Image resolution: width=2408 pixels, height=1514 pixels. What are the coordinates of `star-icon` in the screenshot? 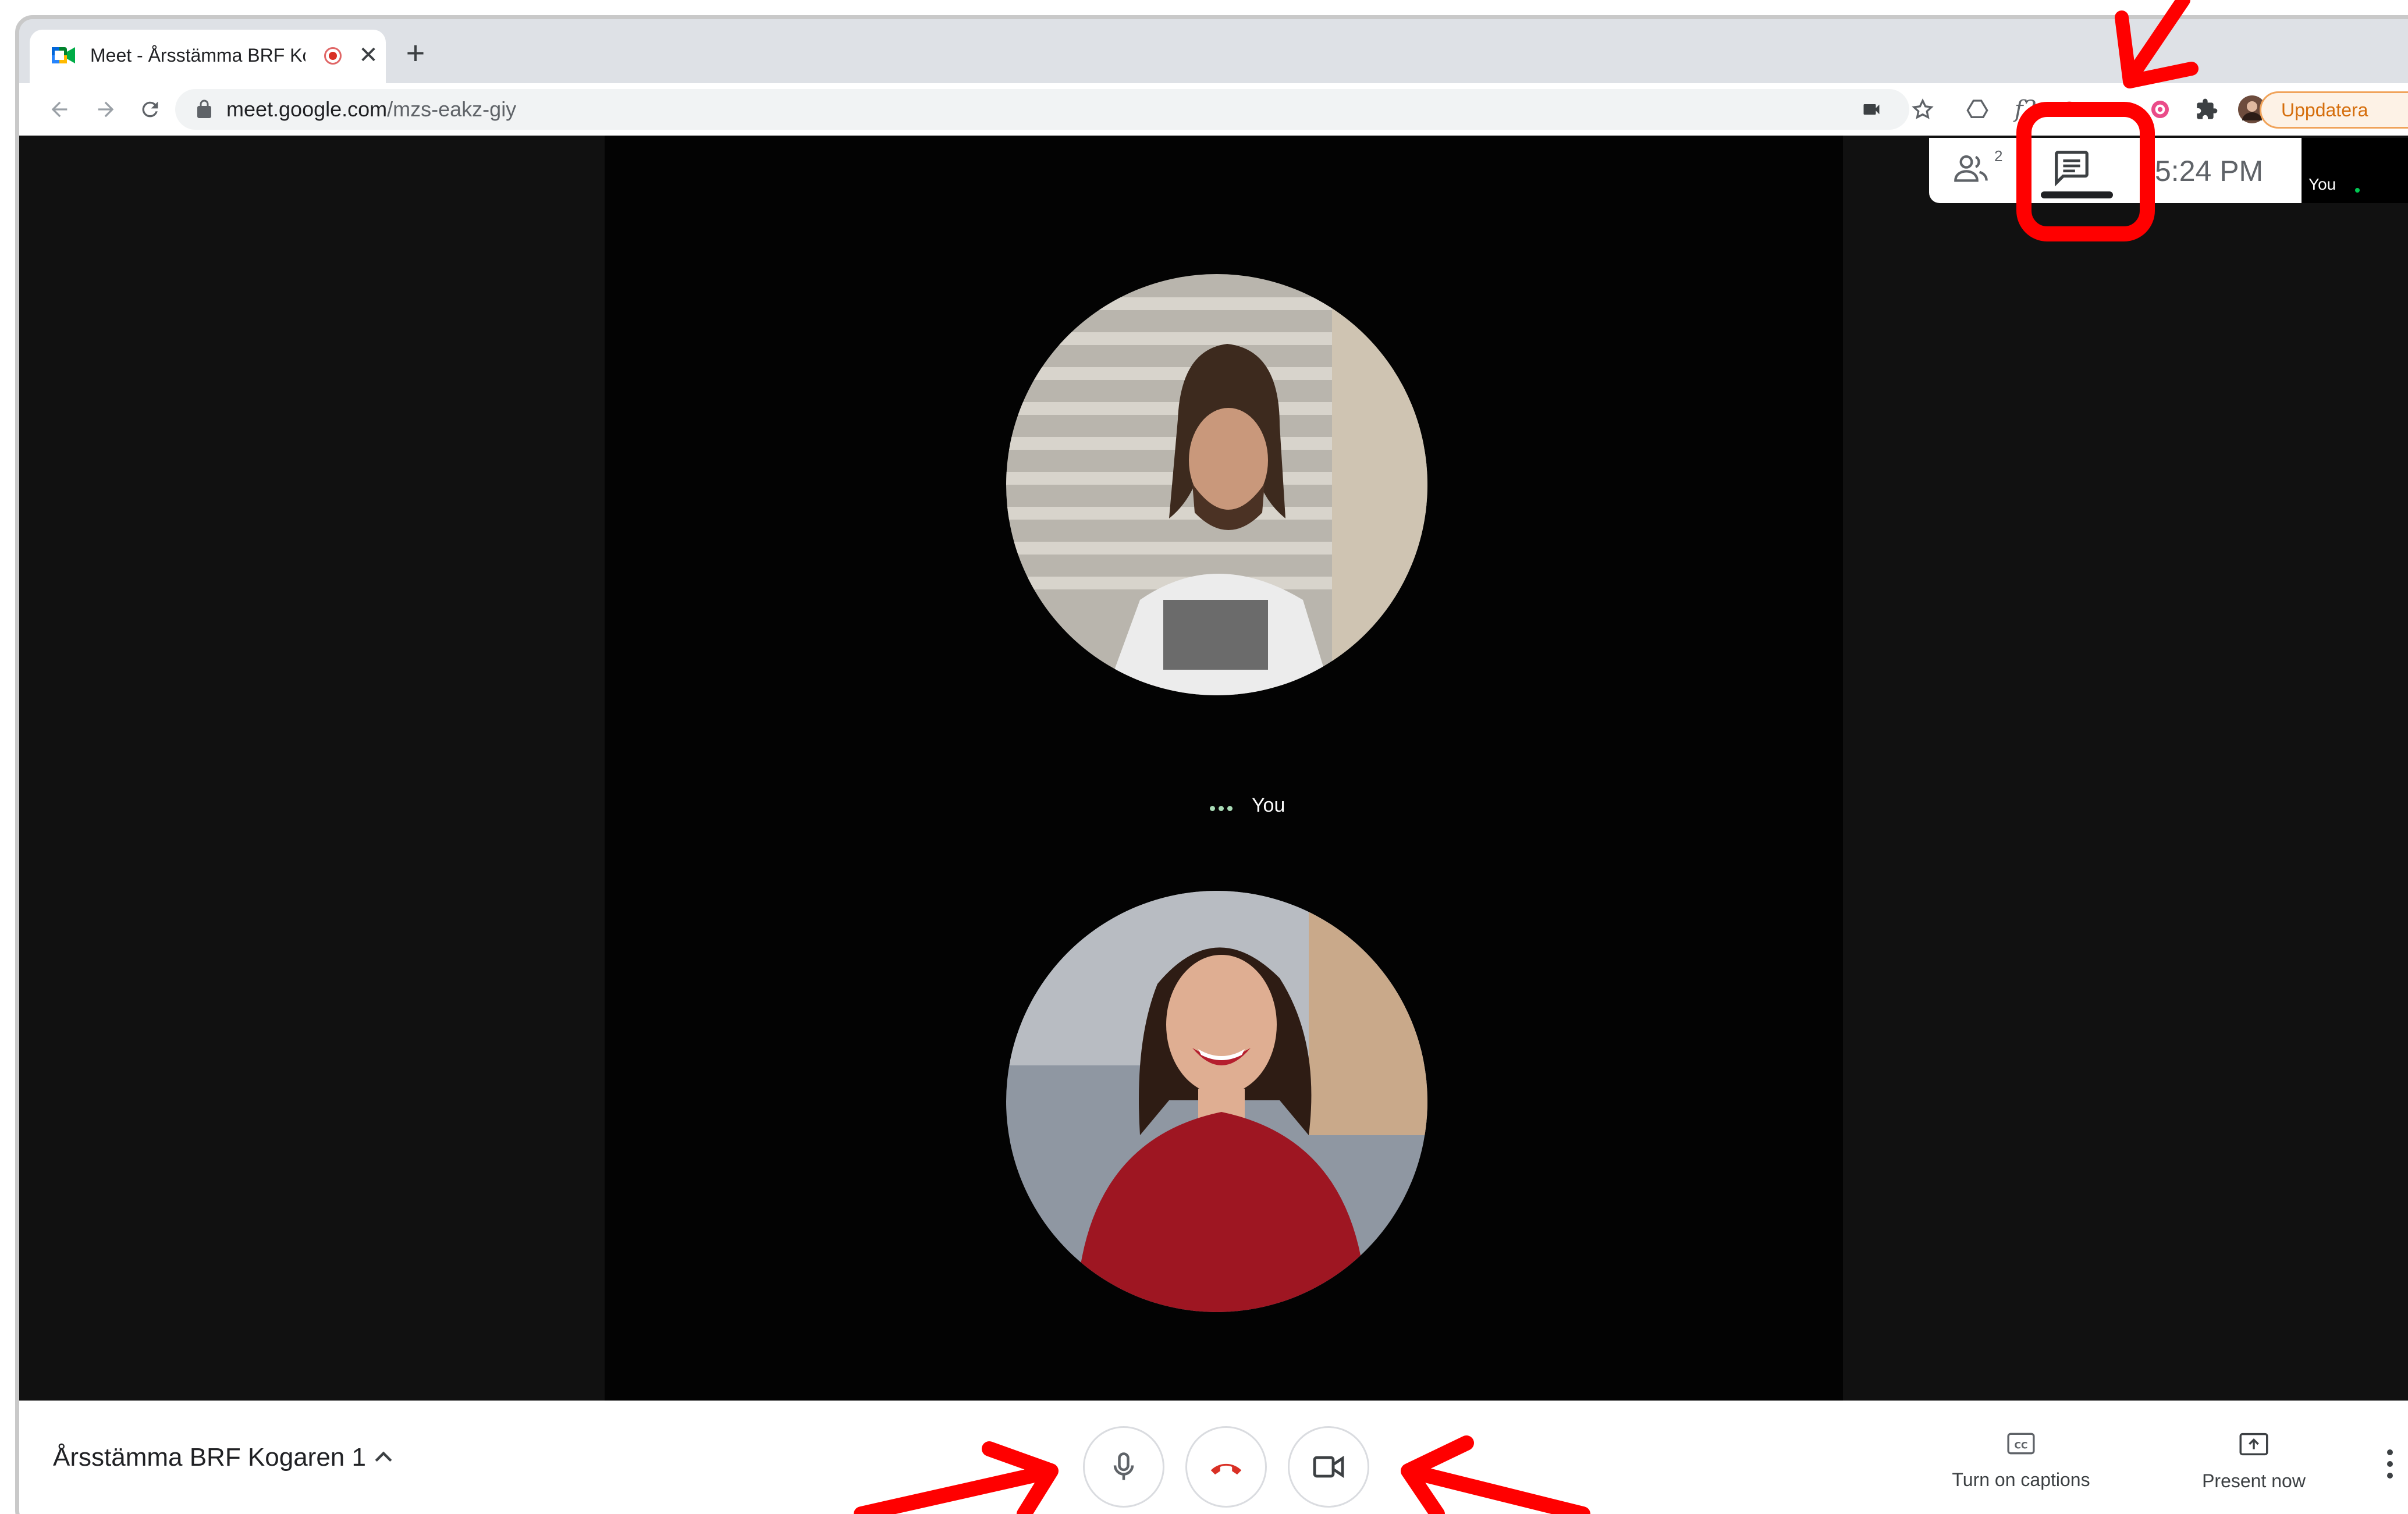 It's located at (1922, 109).